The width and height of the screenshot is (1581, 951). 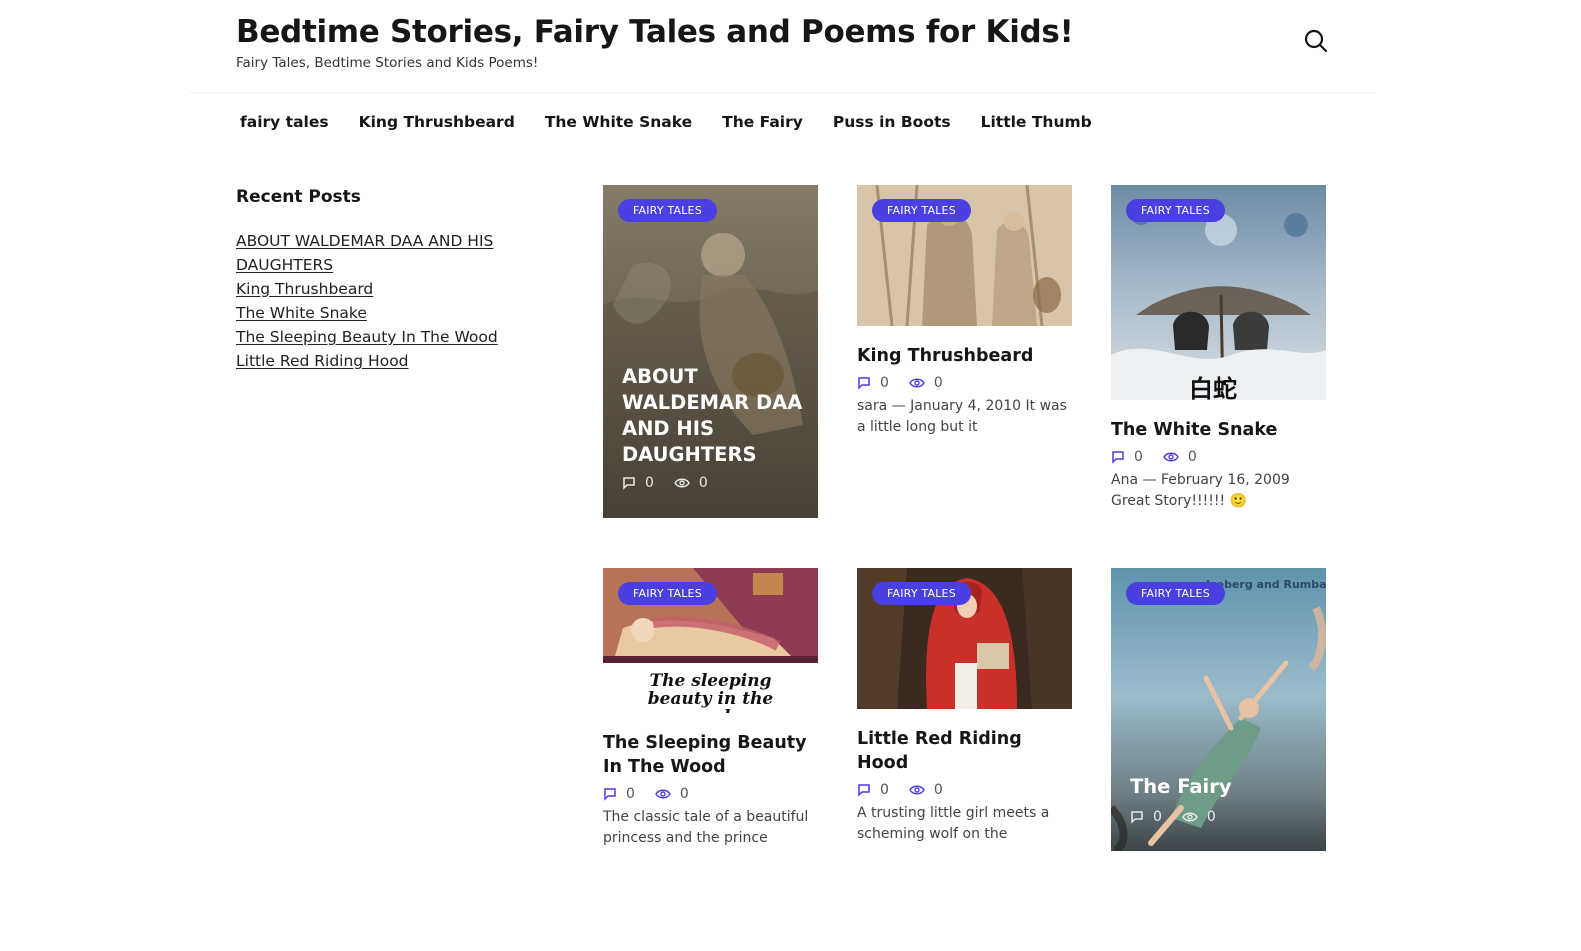 I want to click on recent-post-link: ABOUT WALDEMAR DAA AND HIS DAUGHTERS, so click(x=364, y=253).